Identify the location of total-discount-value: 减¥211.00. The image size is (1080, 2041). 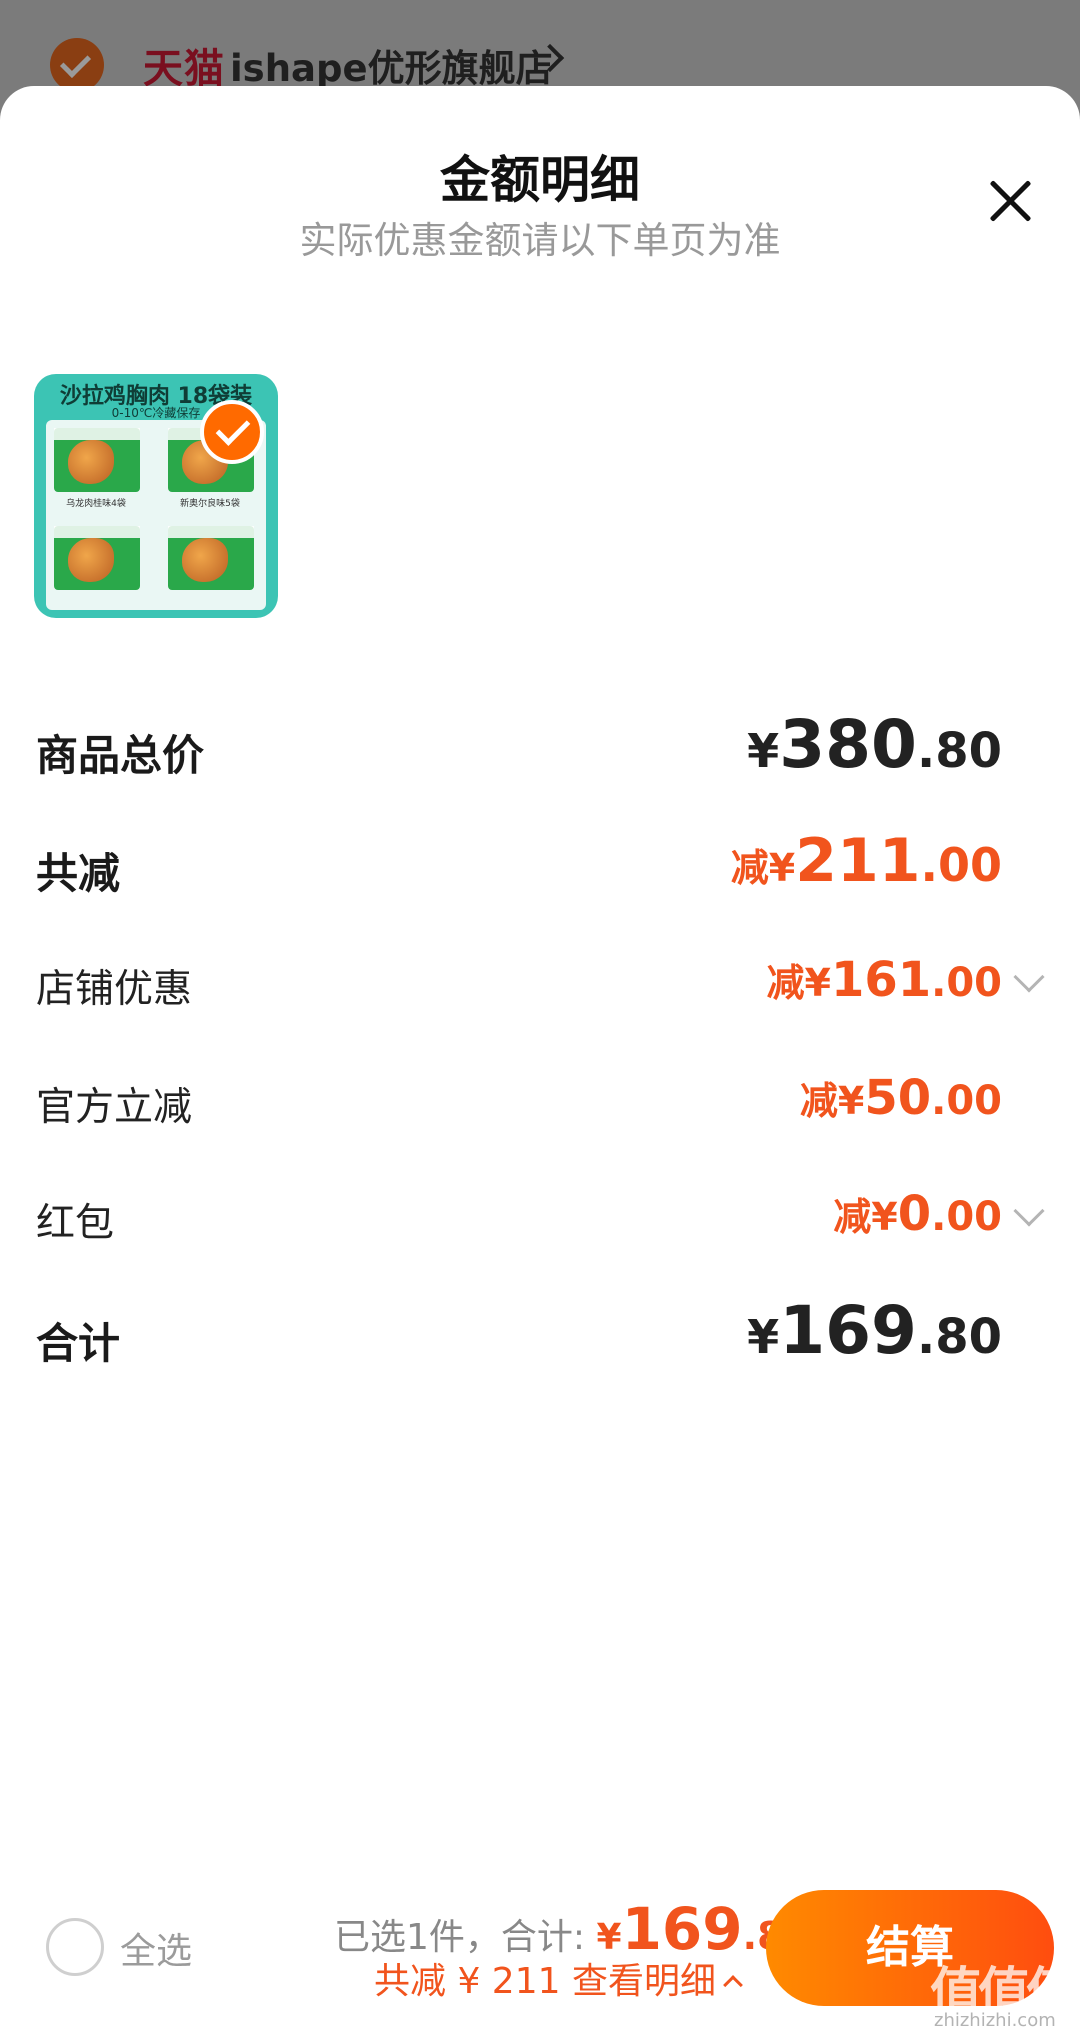
(866, 861).